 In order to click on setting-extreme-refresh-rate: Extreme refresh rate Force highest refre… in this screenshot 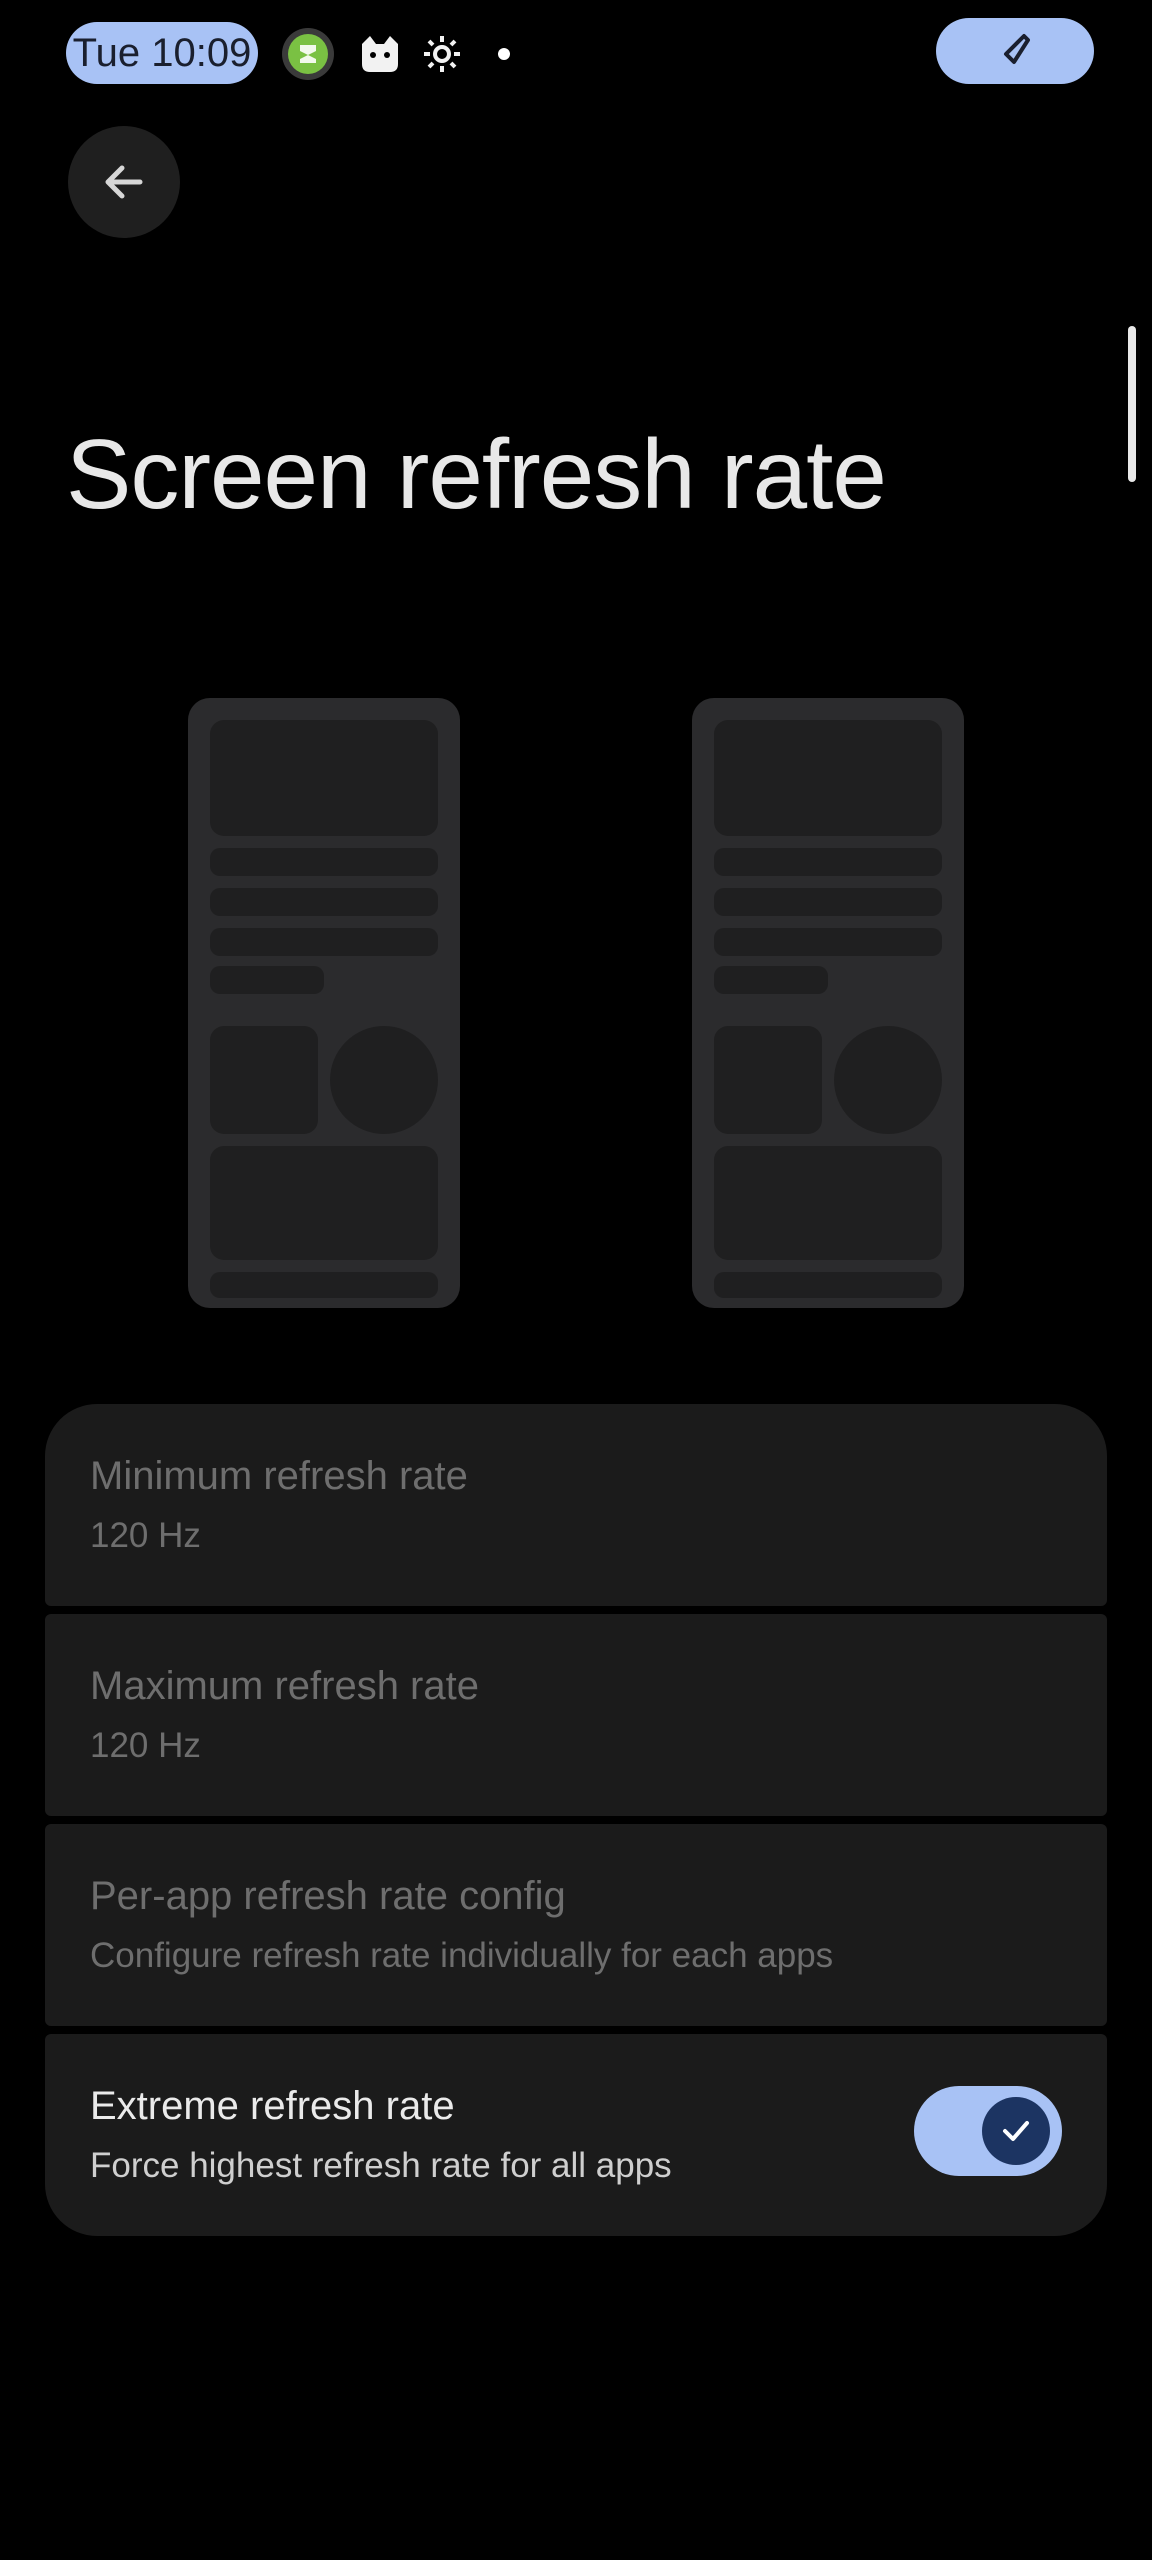, I will do `click(576, 2135)`.